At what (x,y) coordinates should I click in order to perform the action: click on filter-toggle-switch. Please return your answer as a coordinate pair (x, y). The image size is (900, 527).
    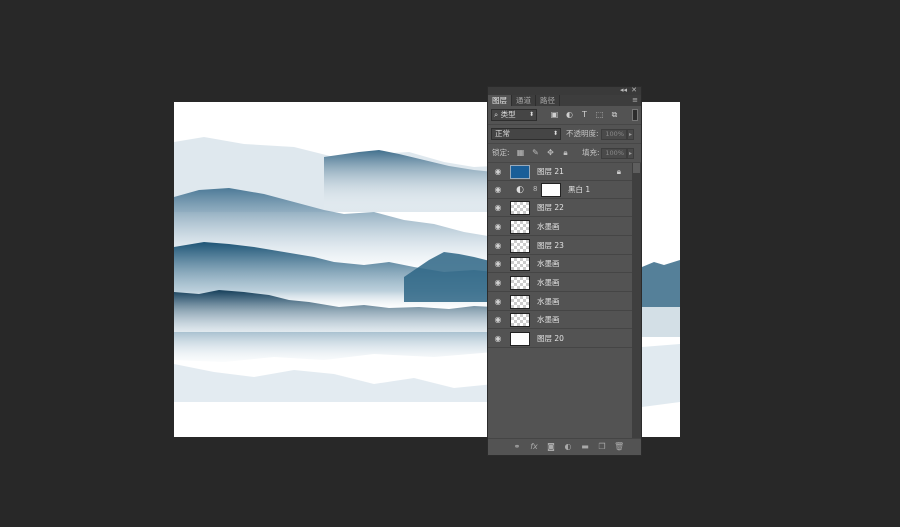
    Looking at the image, I should click on (635, 115).